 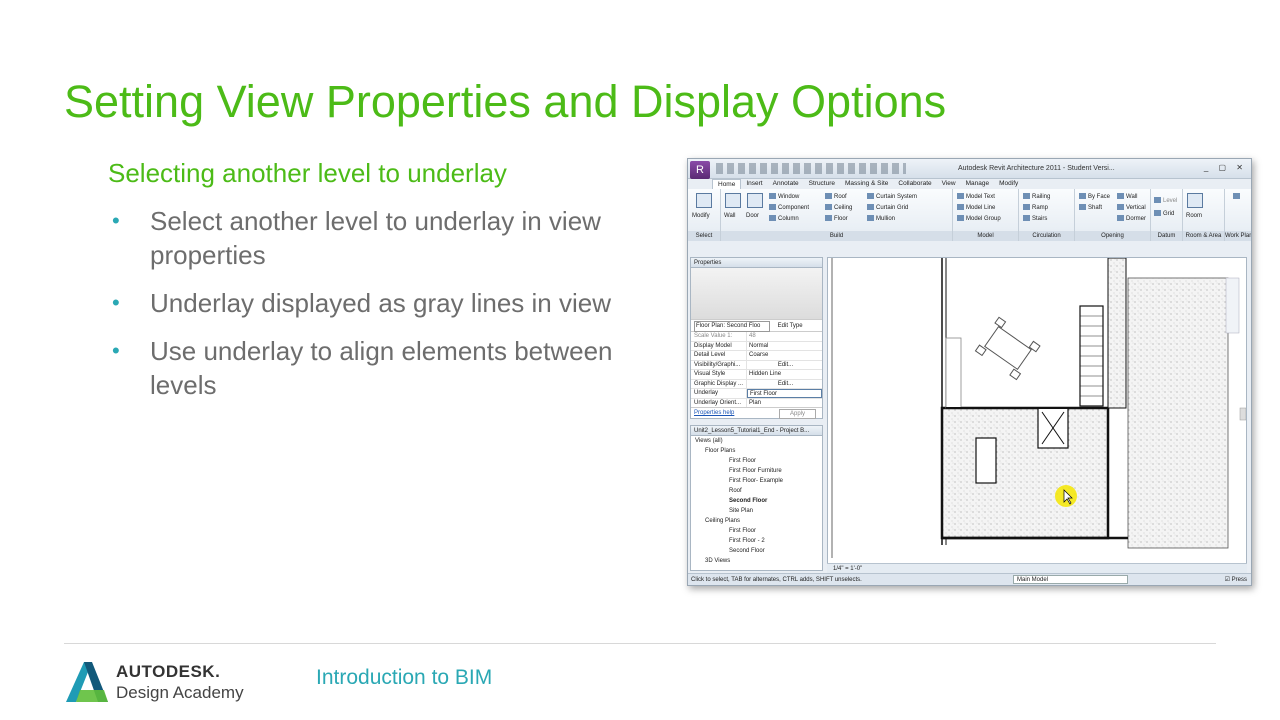 What do you see at coordinates (811, 168) in the screenshot?
I see `quick-access-toolbar` at bounding box center [811, 168].